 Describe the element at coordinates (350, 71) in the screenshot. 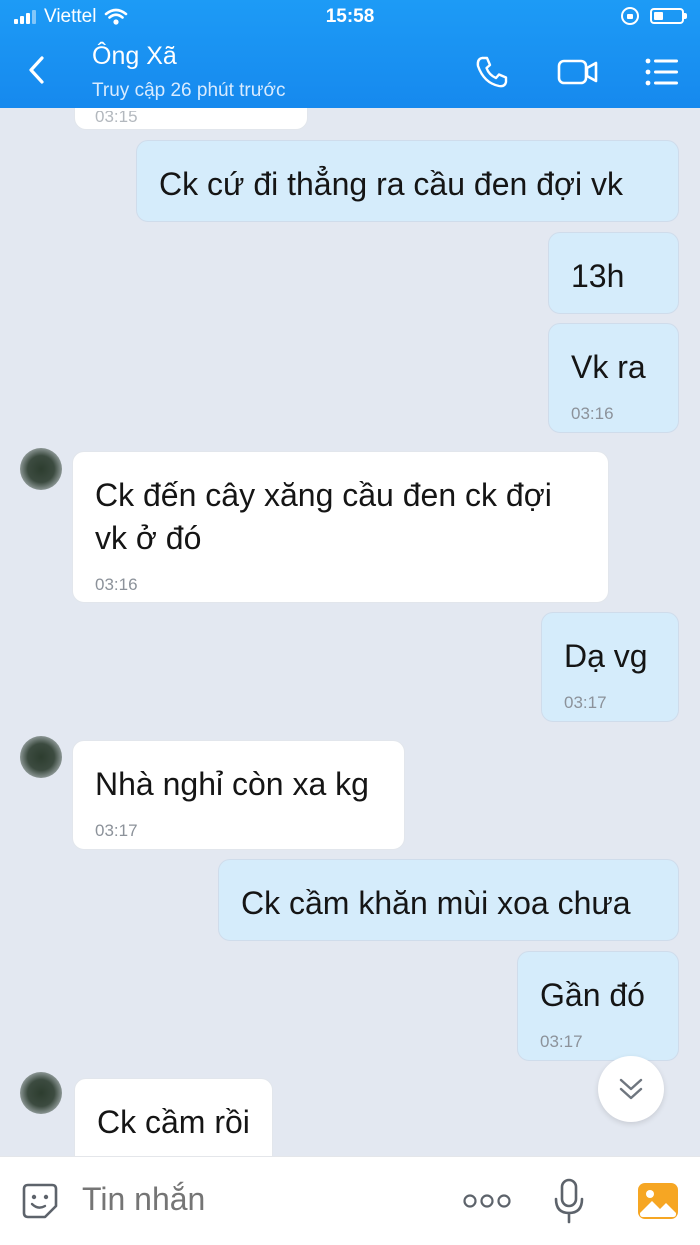

I see `chat-nav: Ông Xã Truy cập 26 phút trước` at that location.